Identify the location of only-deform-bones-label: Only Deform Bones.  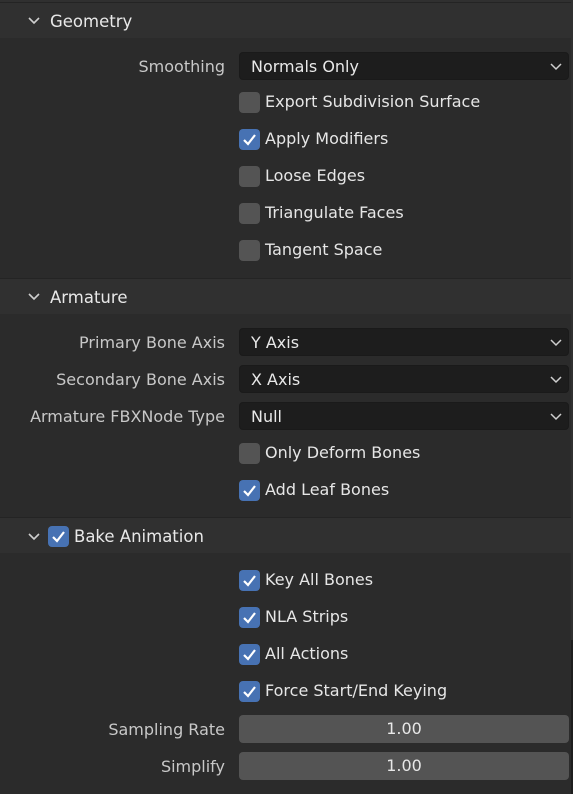
(343, 452).